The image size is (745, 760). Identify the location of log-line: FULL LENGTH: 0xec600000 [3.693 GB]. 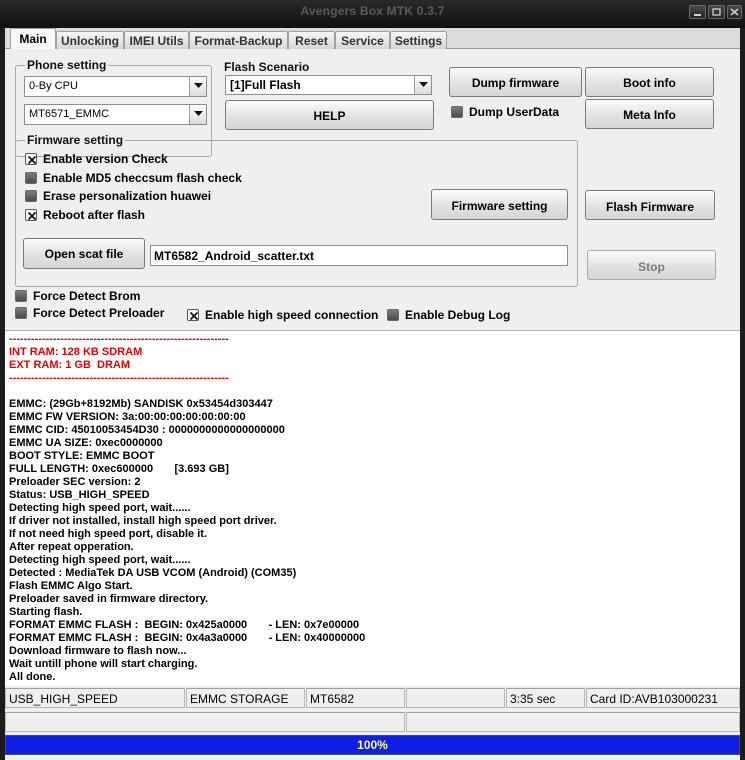
(119, 469).